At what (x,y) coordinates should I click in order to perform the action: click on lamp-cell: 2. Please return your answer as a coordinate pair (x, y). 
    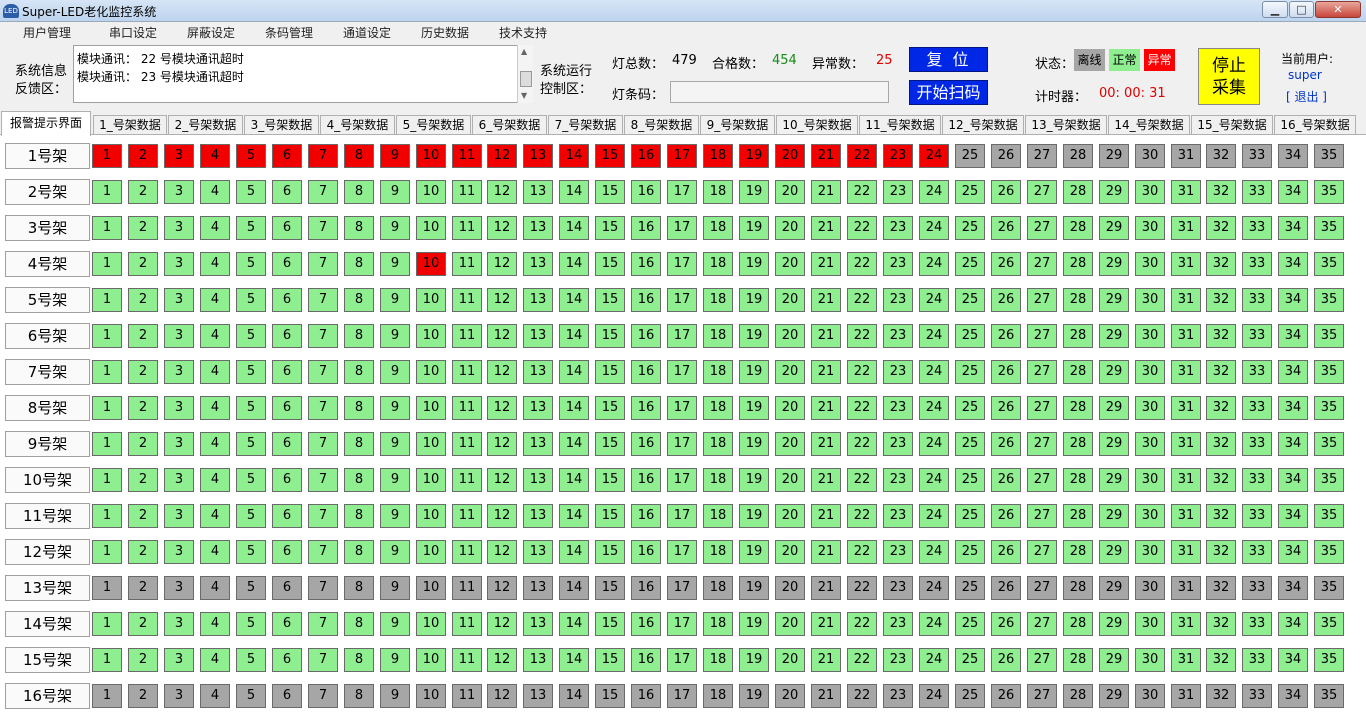
    Looking at the image, I should click on (143, 480).